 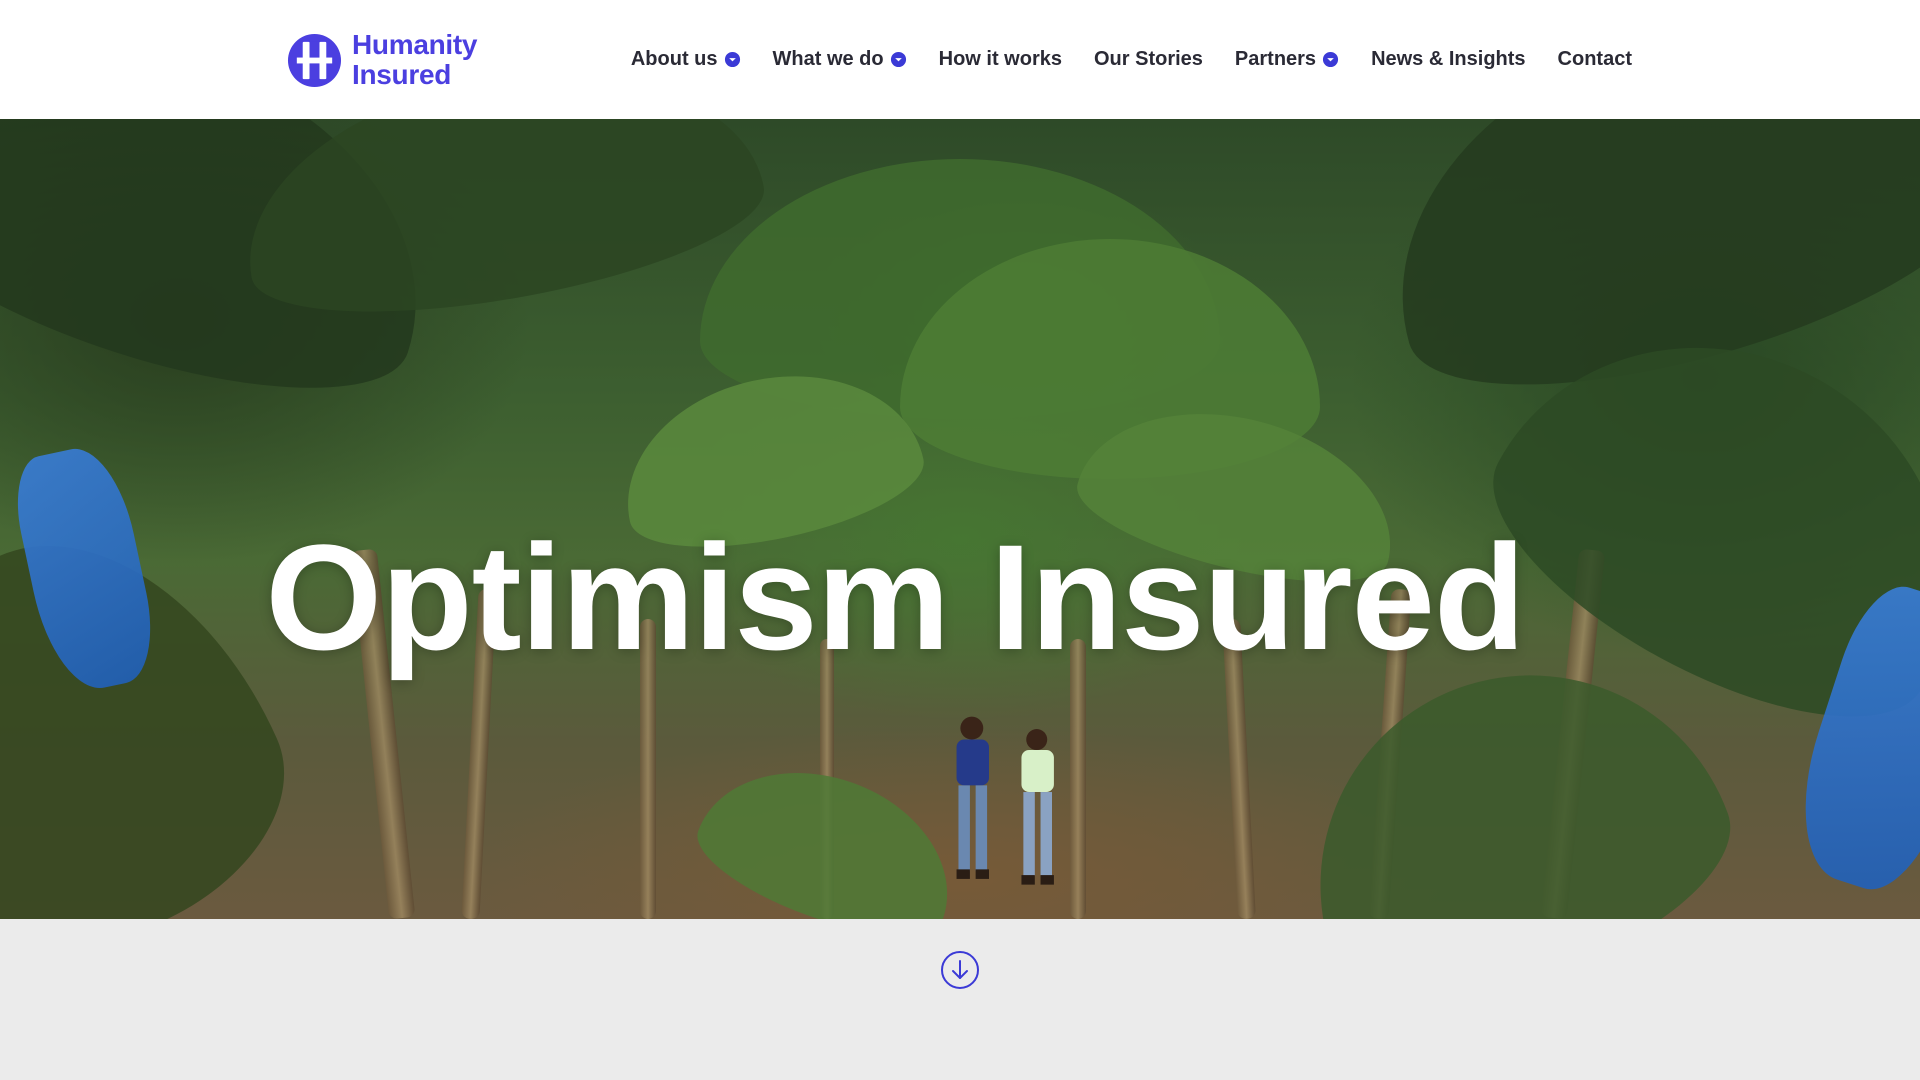 I want to click on nav-item-news-insights: News & Insights, so click(x=1448, y=59).